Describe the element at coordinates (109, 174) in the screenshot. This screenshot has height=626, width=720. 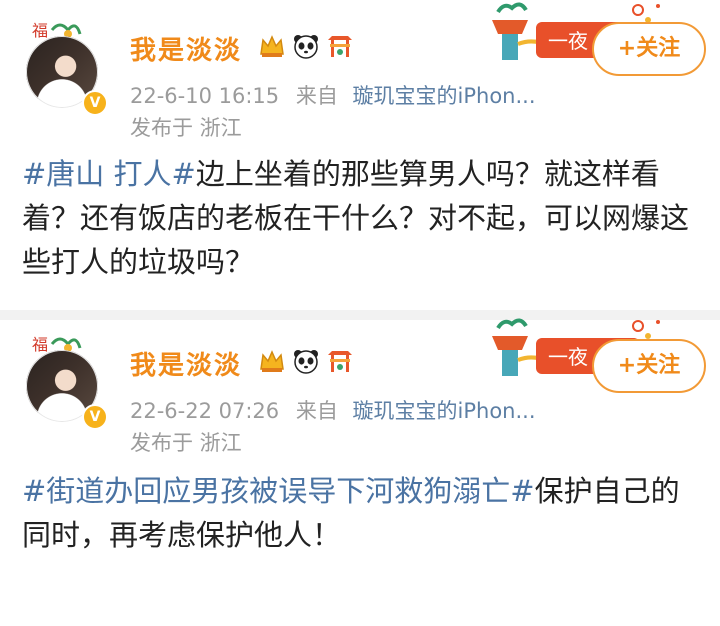
I see `hashtag-link: #唐山 打人#` at that location.